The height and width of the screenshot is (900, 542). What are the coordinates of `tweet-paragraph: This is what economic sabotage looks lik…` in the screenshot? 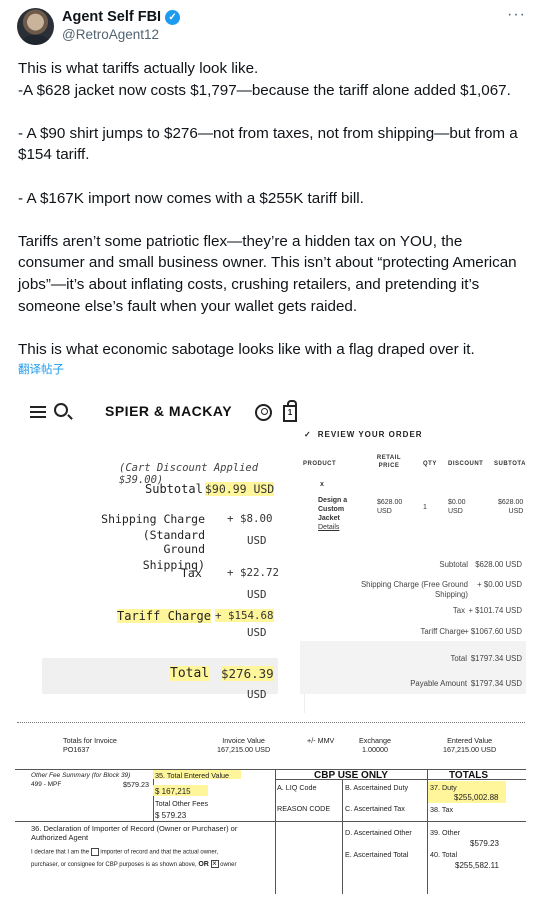 It's located at (246, 349).